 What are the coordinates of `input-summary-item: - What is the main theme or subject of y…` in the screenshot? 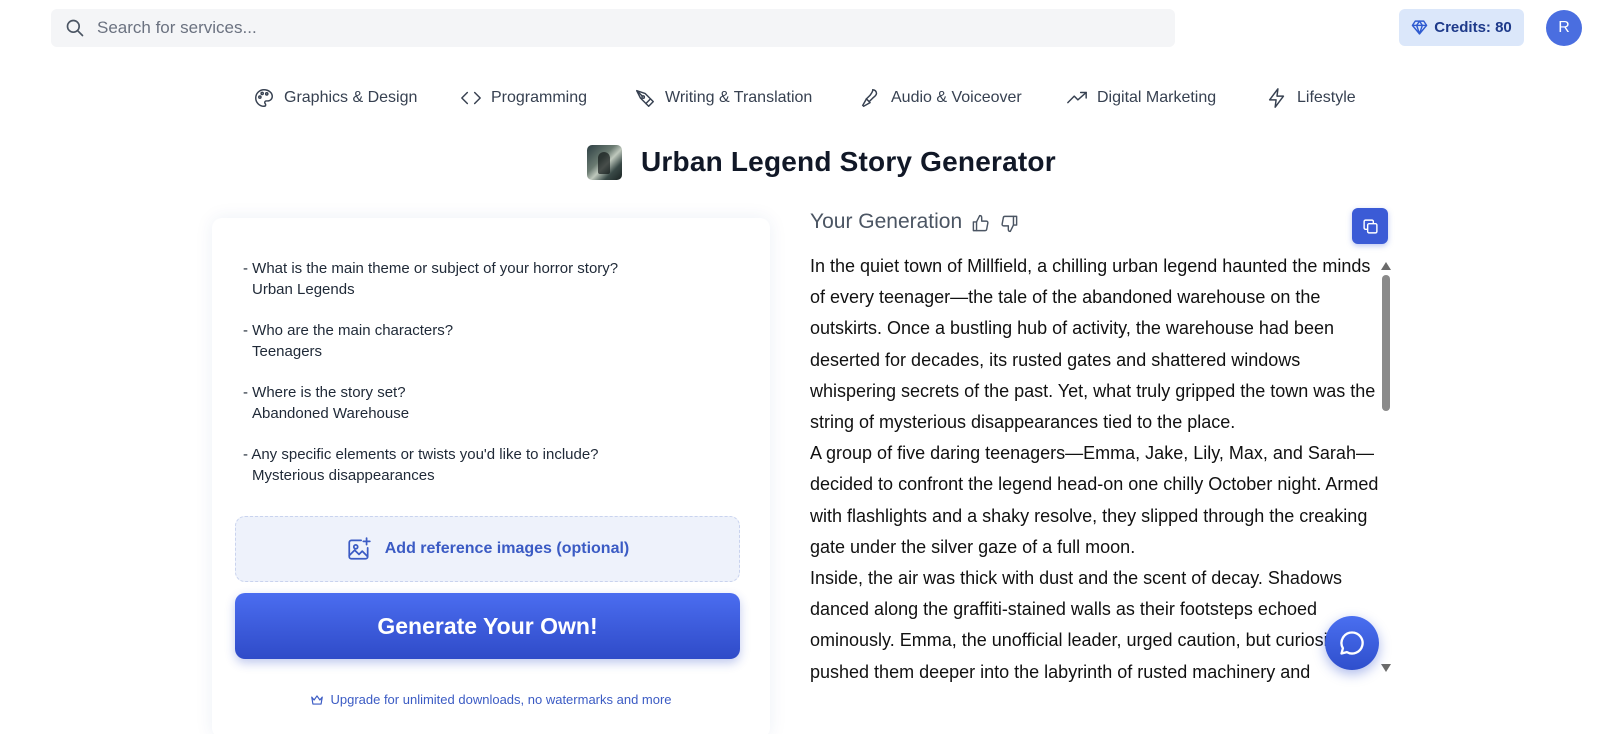 It's located at (430, 279).